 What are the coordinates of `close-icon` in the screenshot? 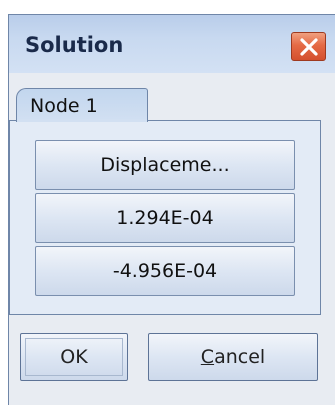 It's located at (309, 47).